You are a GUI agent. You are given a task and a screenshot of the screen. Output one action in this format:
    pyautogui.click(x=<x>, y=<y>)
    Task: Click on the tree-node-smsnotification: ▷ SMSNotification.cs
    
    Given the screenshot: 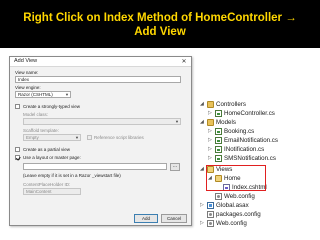 What is the action you would take?
    pyautogui.click(x=256, y=159)
    